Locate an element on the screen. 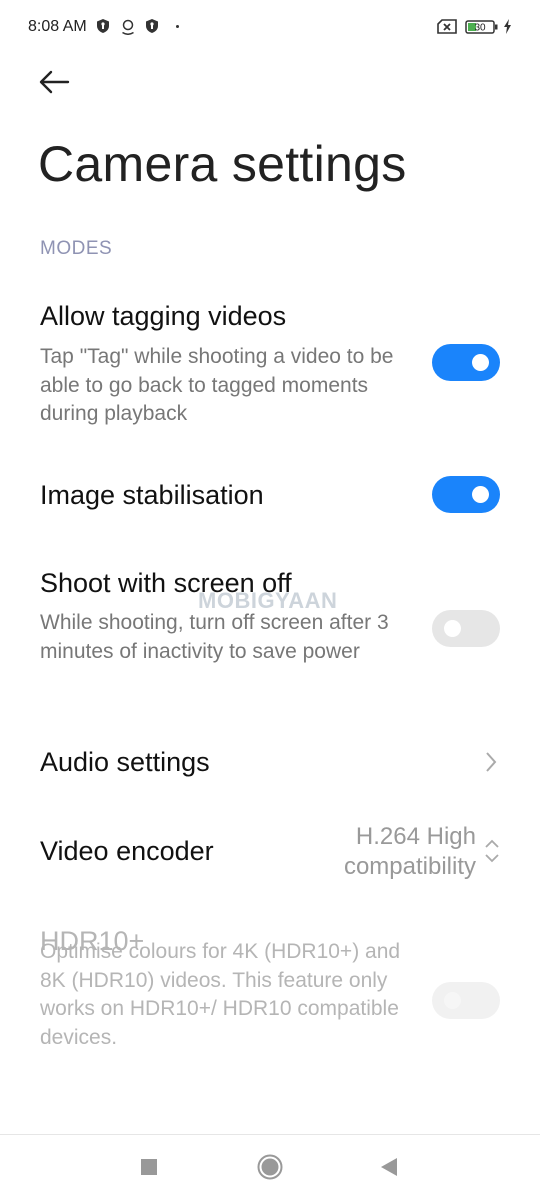 Image resolution: width=540 pixels, height=1200 pixels. section-label-modes: MODES is located at coordinates (76, 248).